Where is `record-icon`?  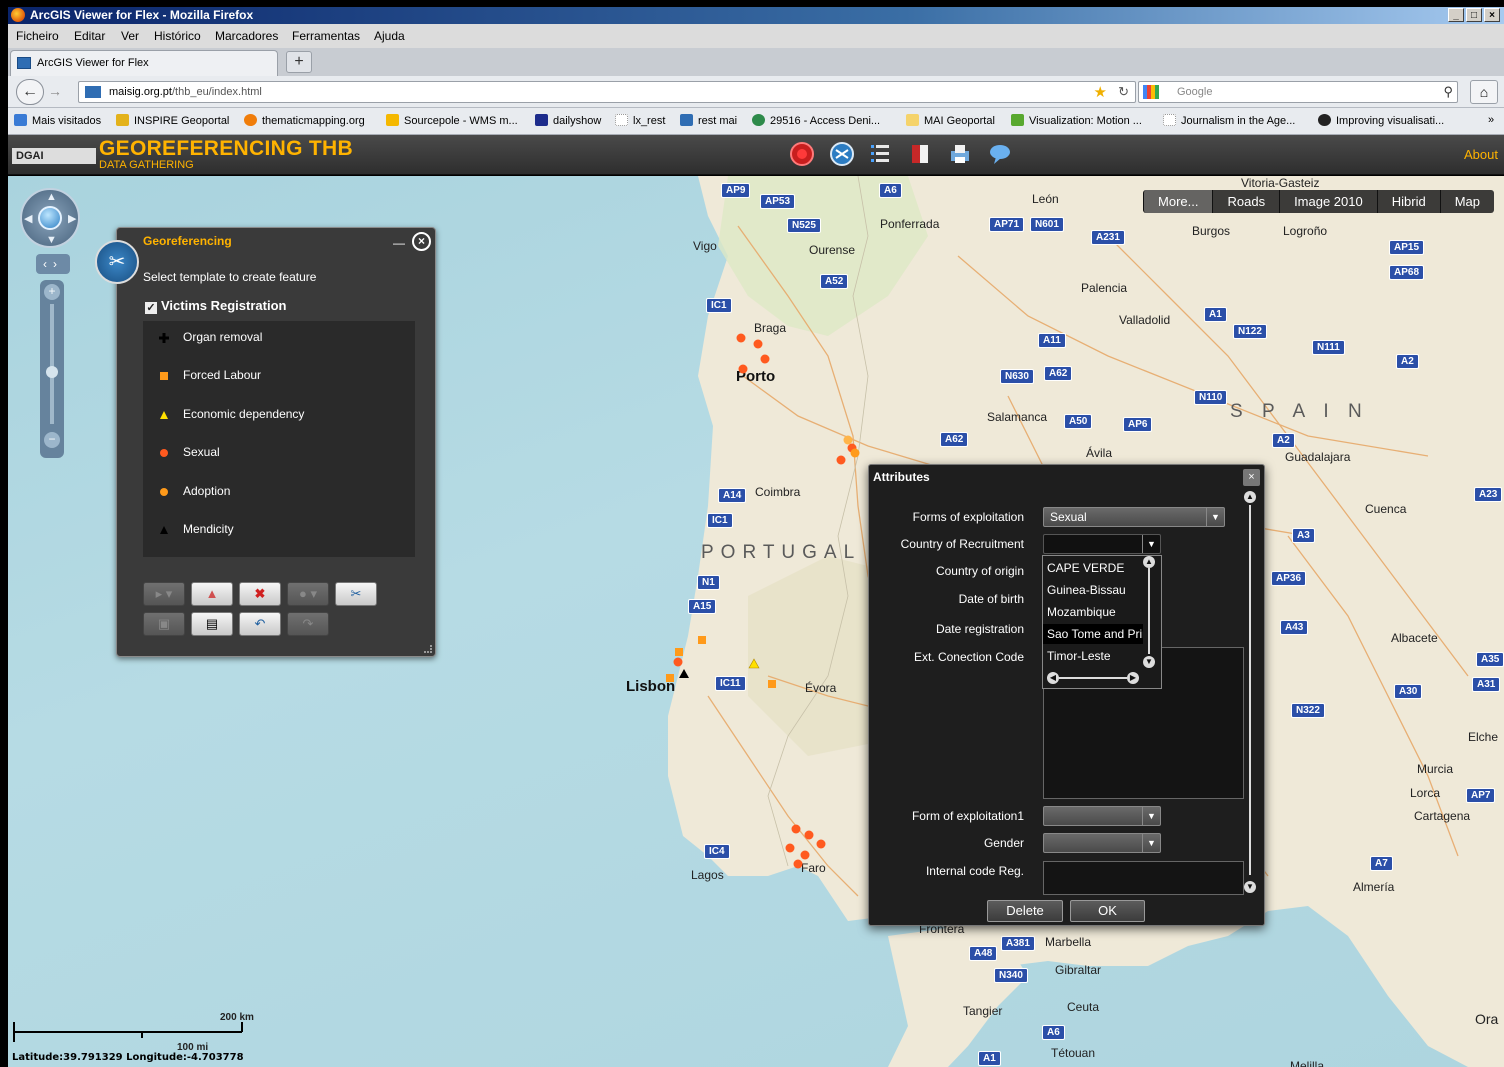
record-icon is located at coordinates (802, 154).